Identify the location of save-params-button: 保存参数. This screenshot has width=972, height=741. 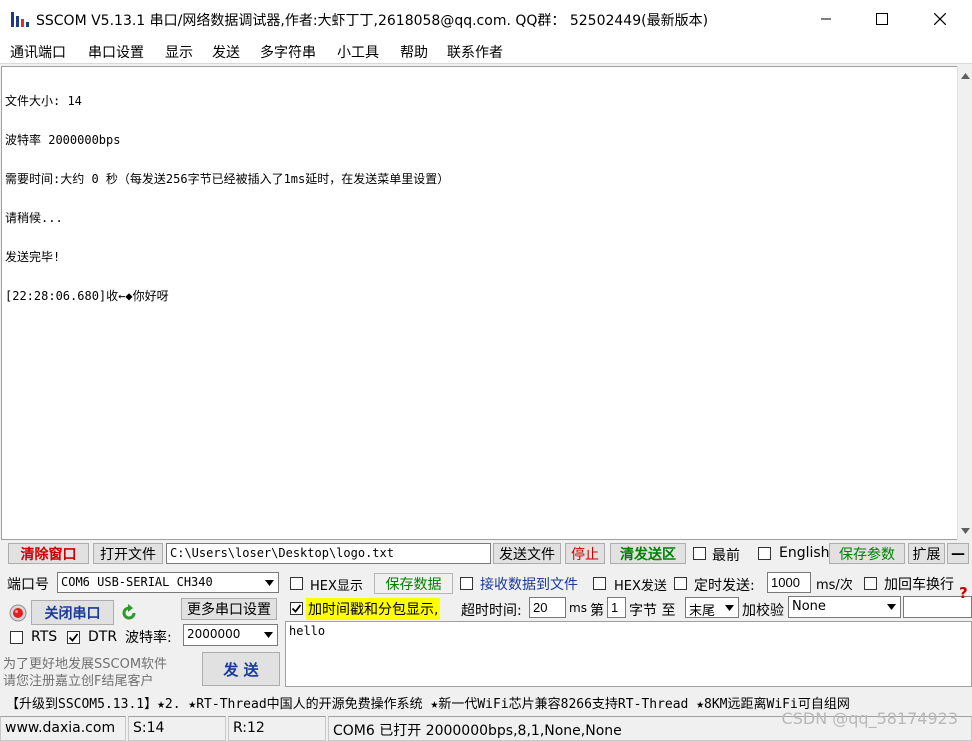
(867, 553).